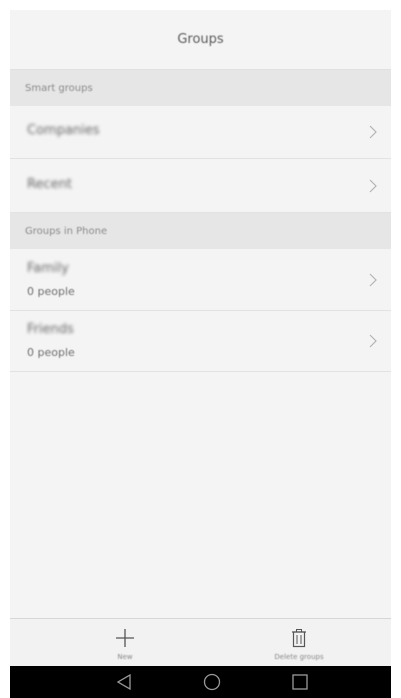 The width and height of the screenshot is (401, 698). I want to click on plus-icon, so click(125, 638).